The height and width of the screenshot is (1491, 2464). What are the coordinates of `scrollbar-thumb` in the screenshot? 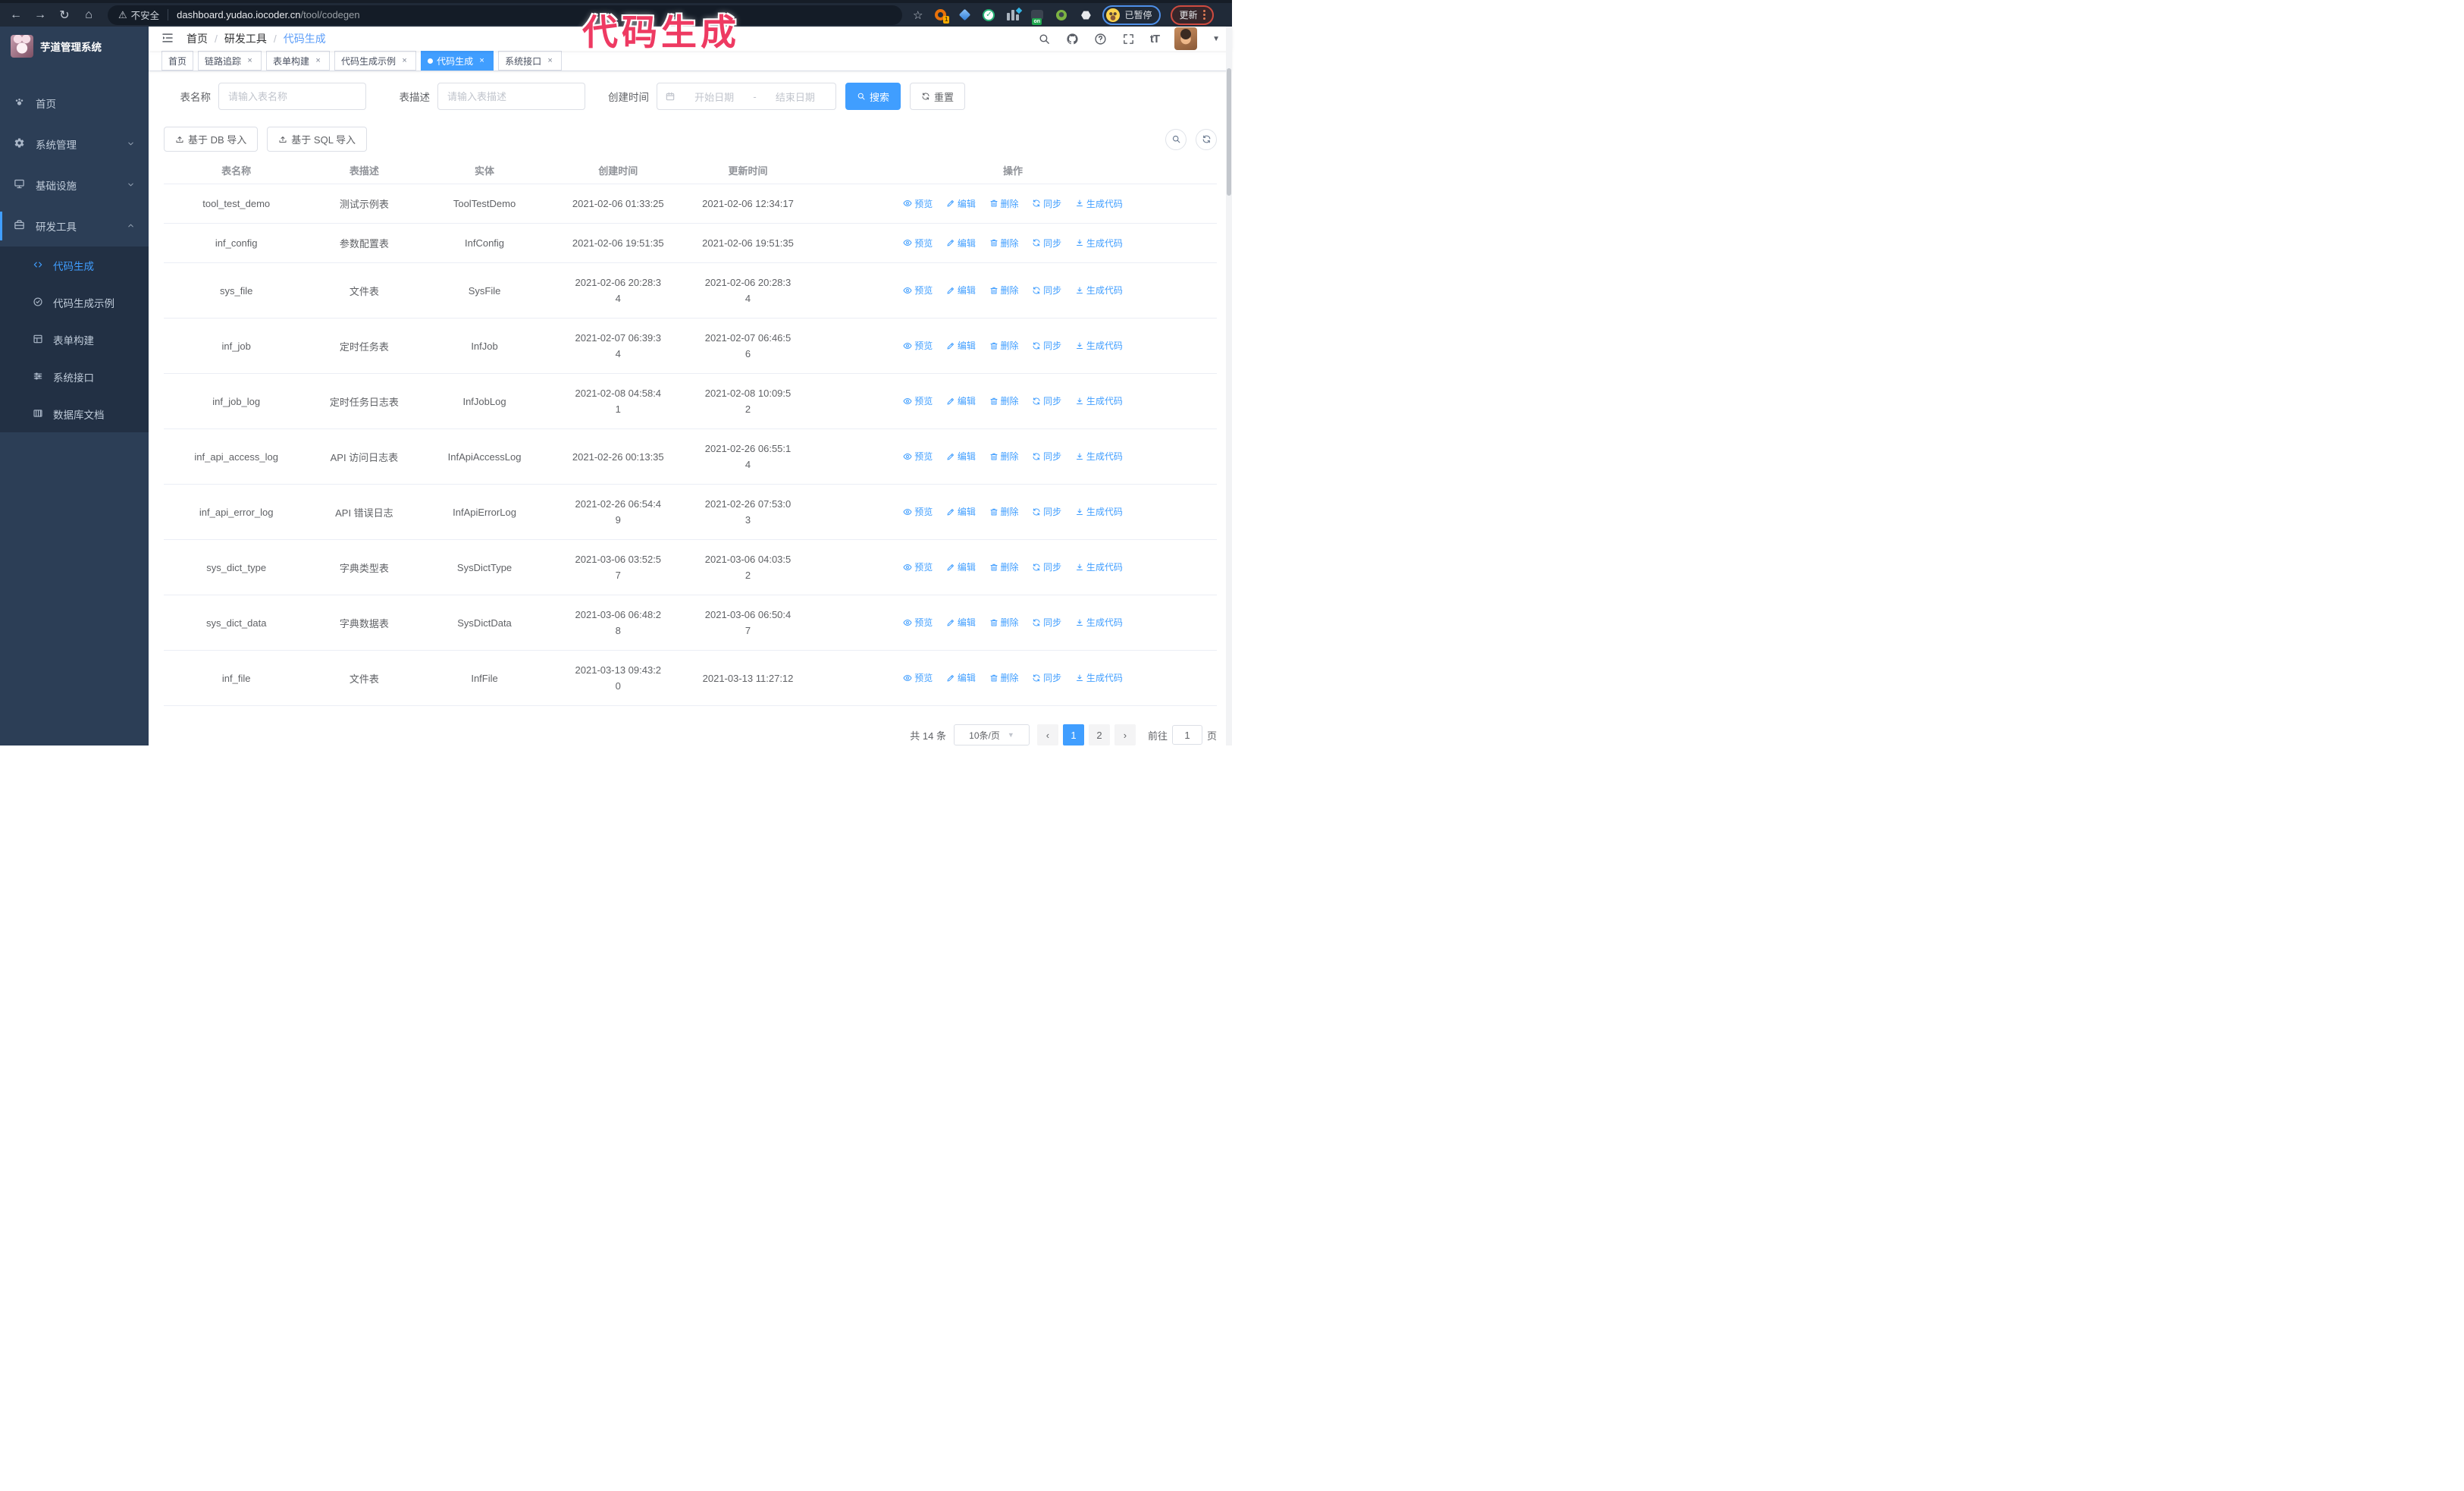 It's located at (1229, 132).